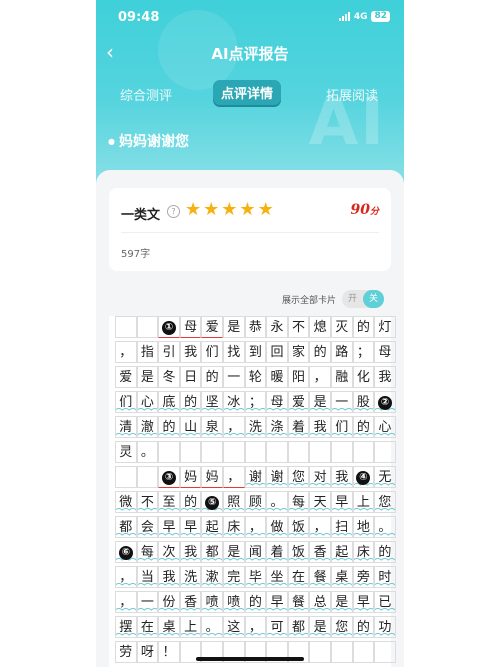  Describe the element at coordinates (255, 427) in the screenshot. I see `grid-cell-char: 洗` at that location.